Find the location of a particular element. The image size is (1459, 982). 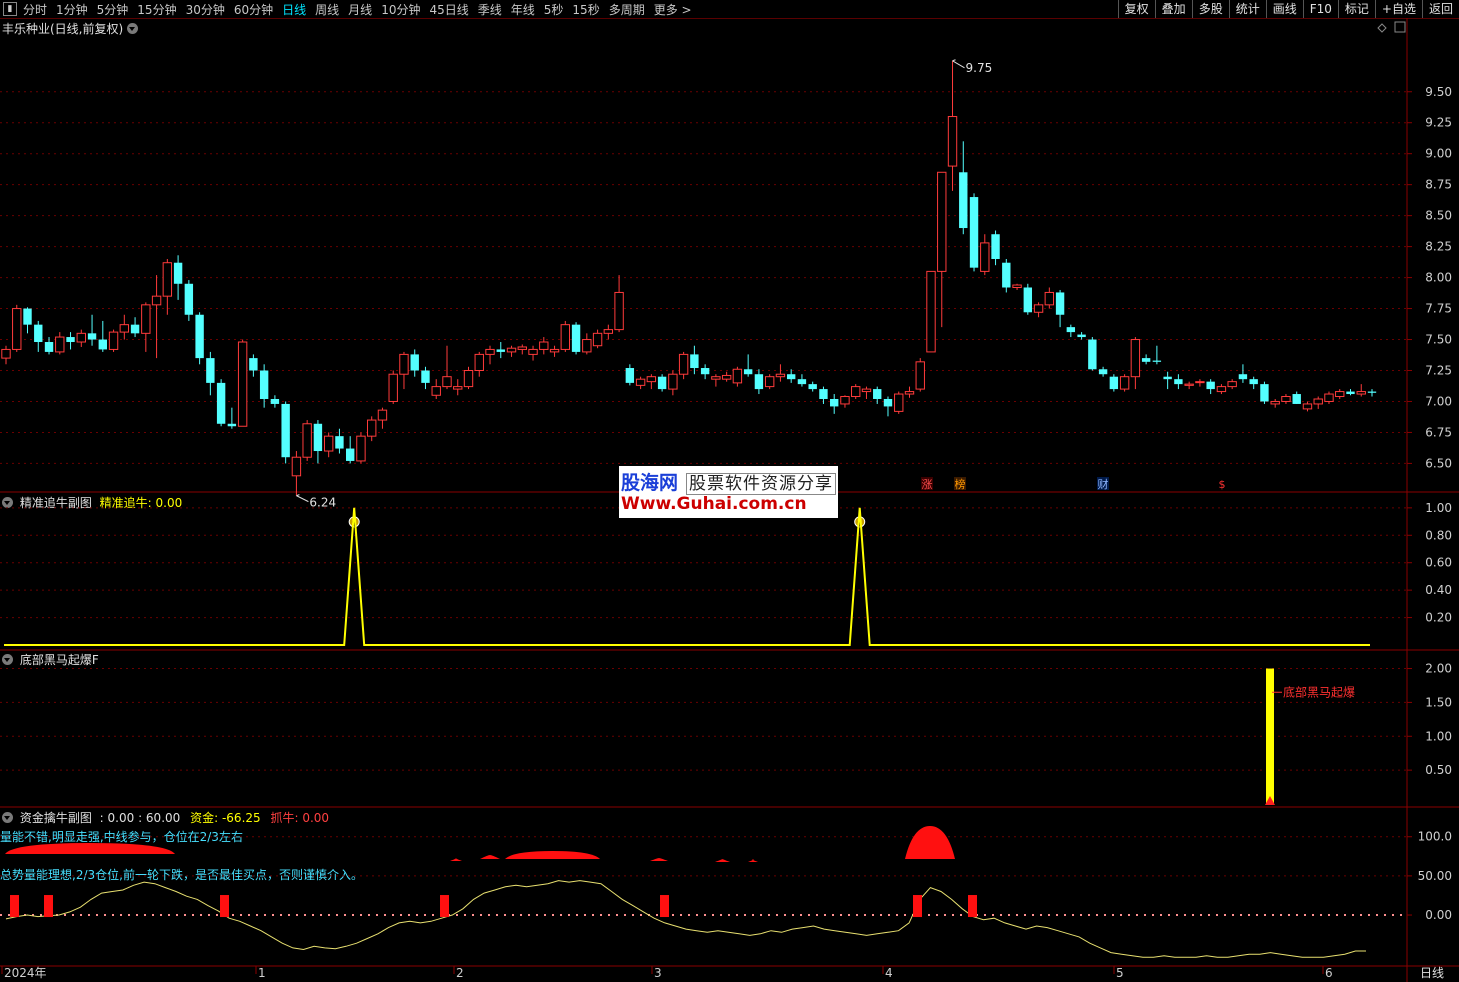

series-line-jingzhun is located at coordinates (687, 576).